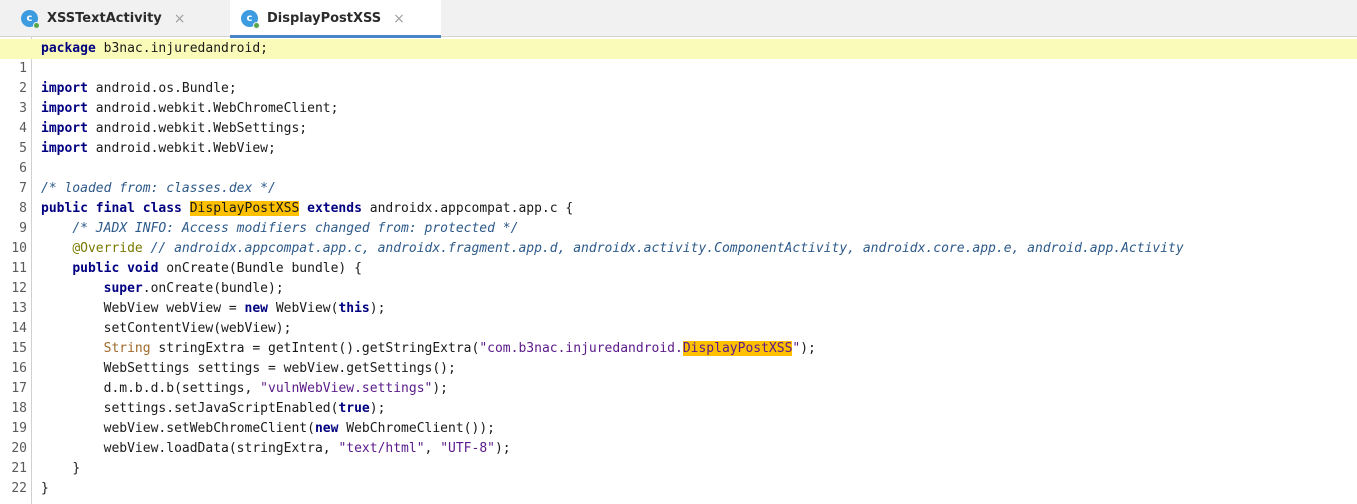 This screenshot has height=504, width=1357. What do you see at coordinates (678, 477) in the screenshot?
I see `code-line-22: 22 }` at bounding box center [678, 477].